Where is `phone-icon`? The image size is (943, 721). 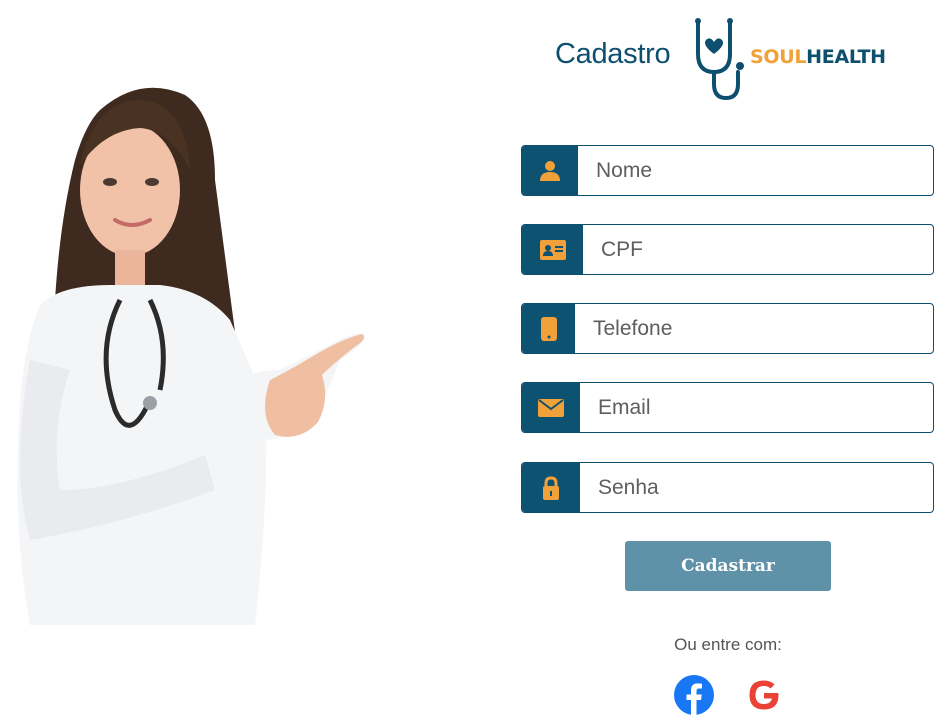 phone-icon is located at coordinates (548, 328).